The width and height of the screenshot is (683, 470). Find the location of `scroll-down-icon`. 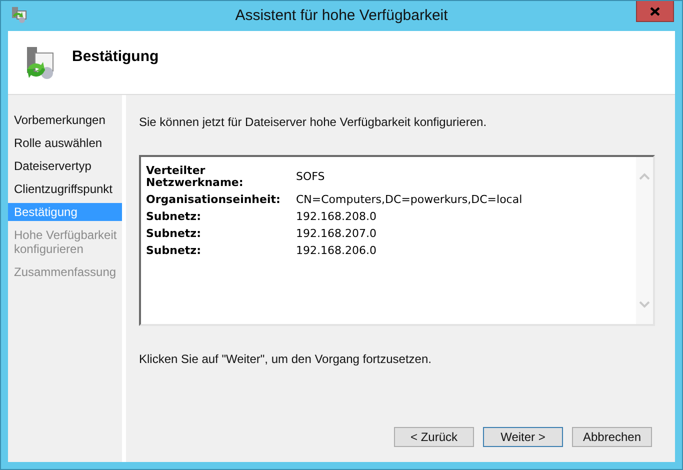

scroll-down-icon is located at coordinates (644, 304).